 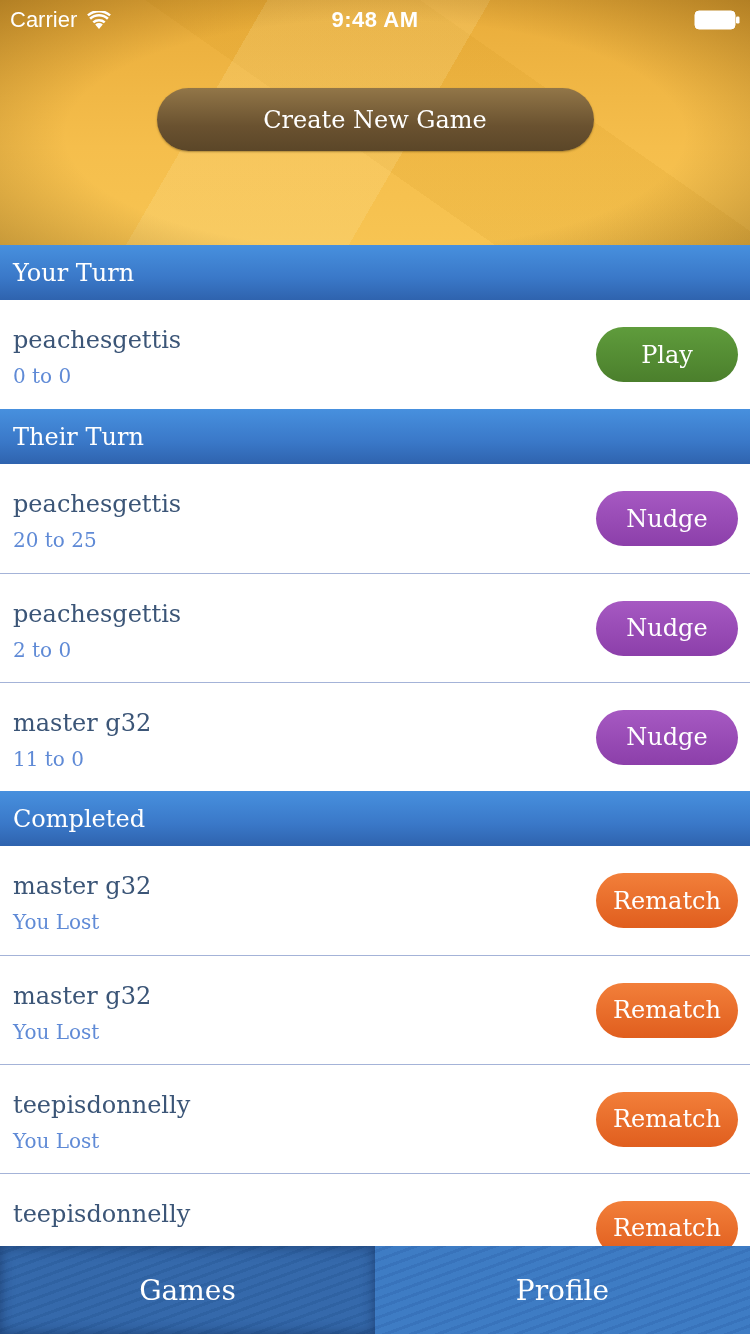 What do you see at coordinates (375, 436) in the screenshot?
I see `section-header: Their Turn` at bounding box center [375, 436].